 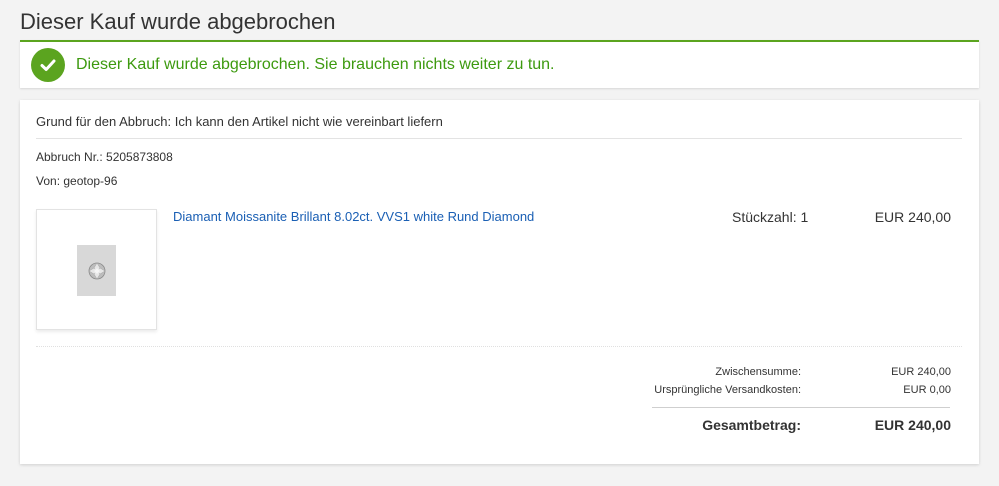 I want to click on item-thumbnail, so click(x=96, y=269).